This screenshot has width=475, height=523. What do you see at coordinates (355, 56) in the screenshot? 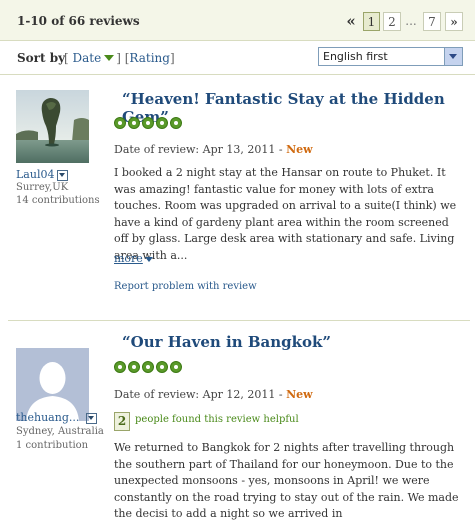
I see `language-select-value: English first` at bounding box center [355, 56].